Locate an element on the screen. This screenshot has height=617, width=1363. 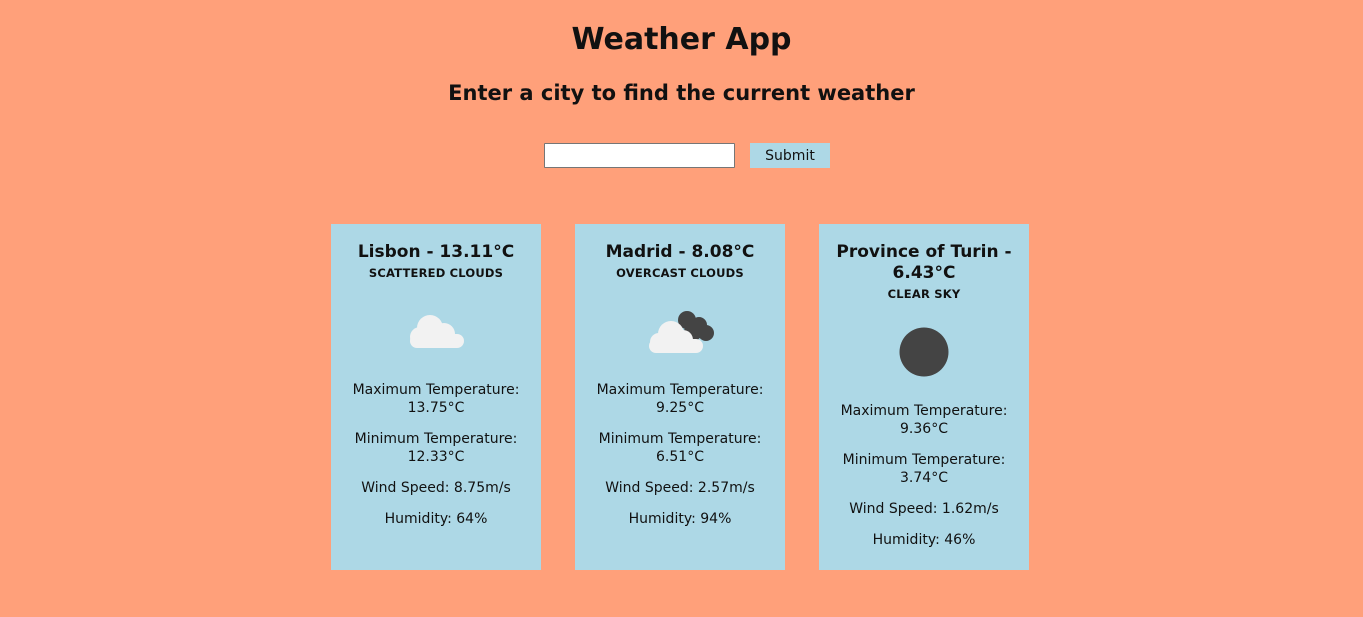
clear-sky-icon is located at coordinates (924, 352).